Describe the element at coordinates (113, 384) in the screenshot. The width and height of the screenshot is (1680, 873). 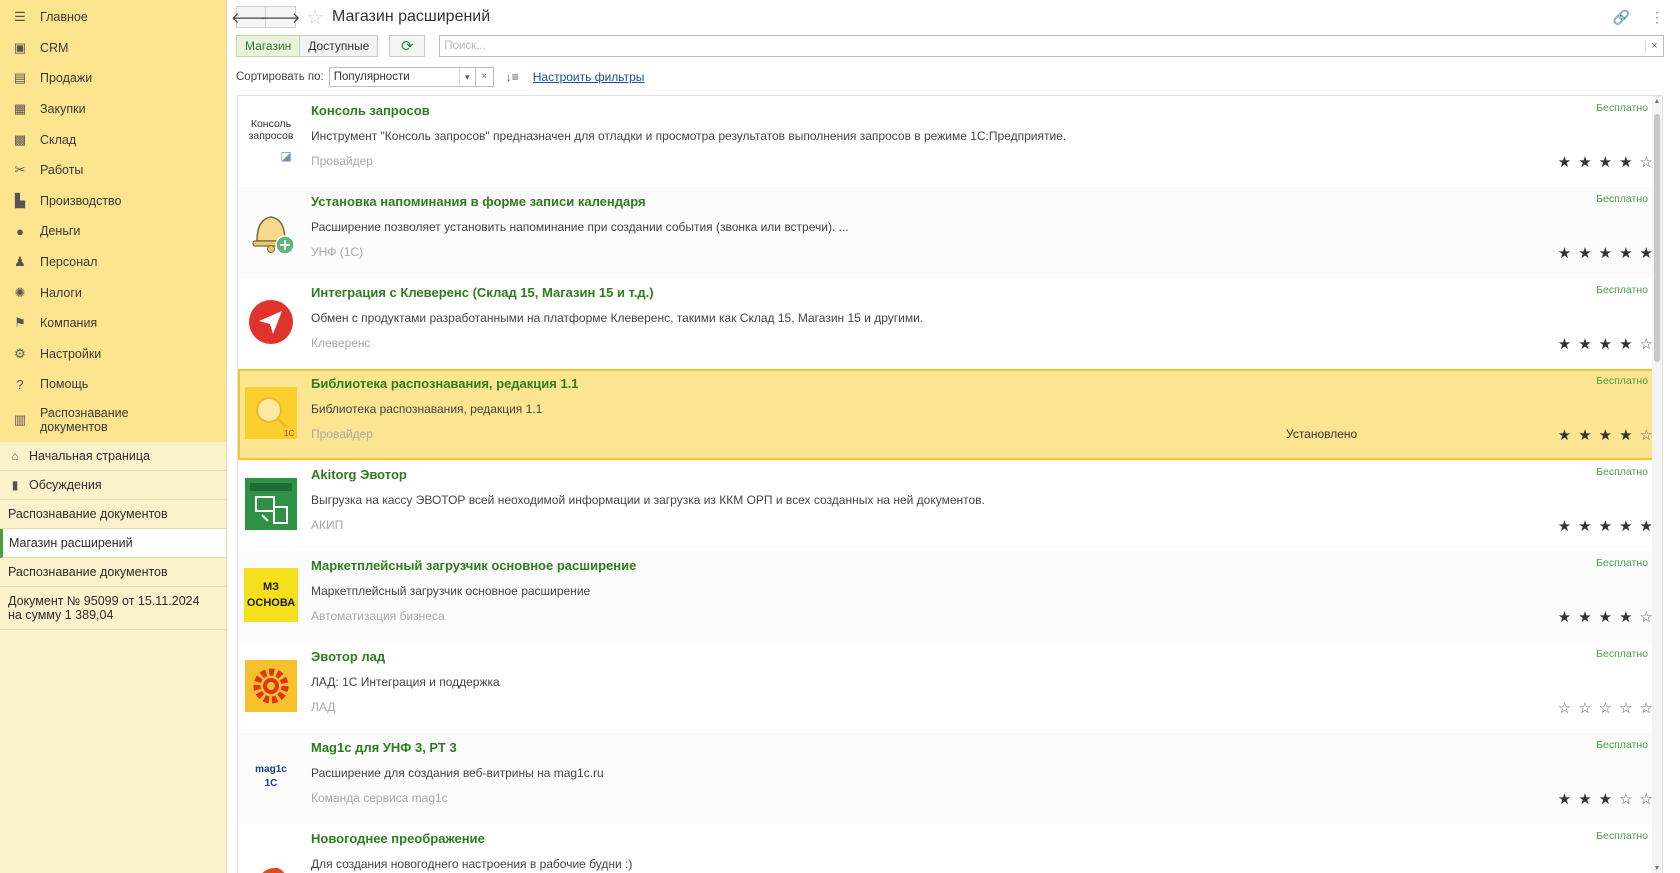
I see `sidebar-section-12: ? Помощь` at that location.